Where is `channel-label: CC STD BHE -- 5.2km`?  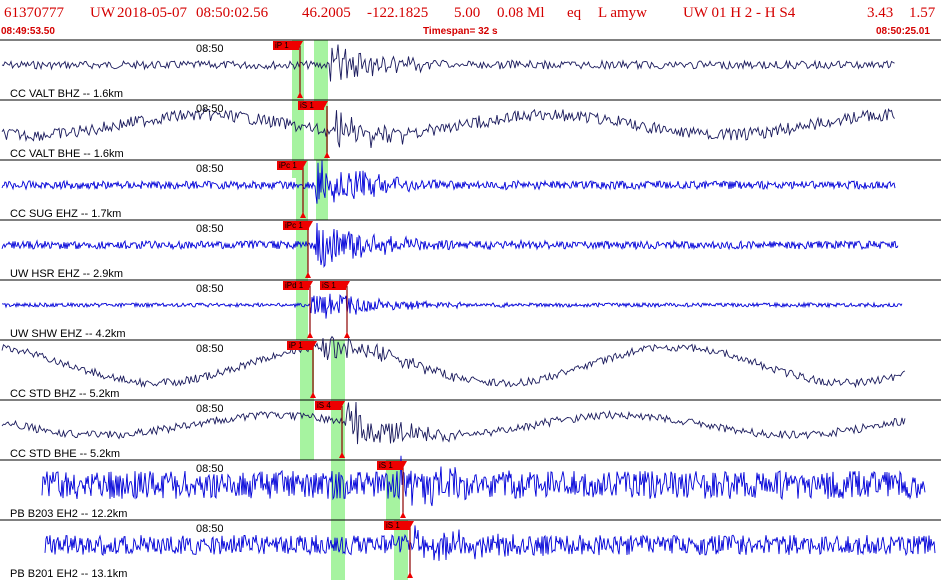 channel-label: CC STD BHE -- 5.2km is located at coordinates (65, 454).